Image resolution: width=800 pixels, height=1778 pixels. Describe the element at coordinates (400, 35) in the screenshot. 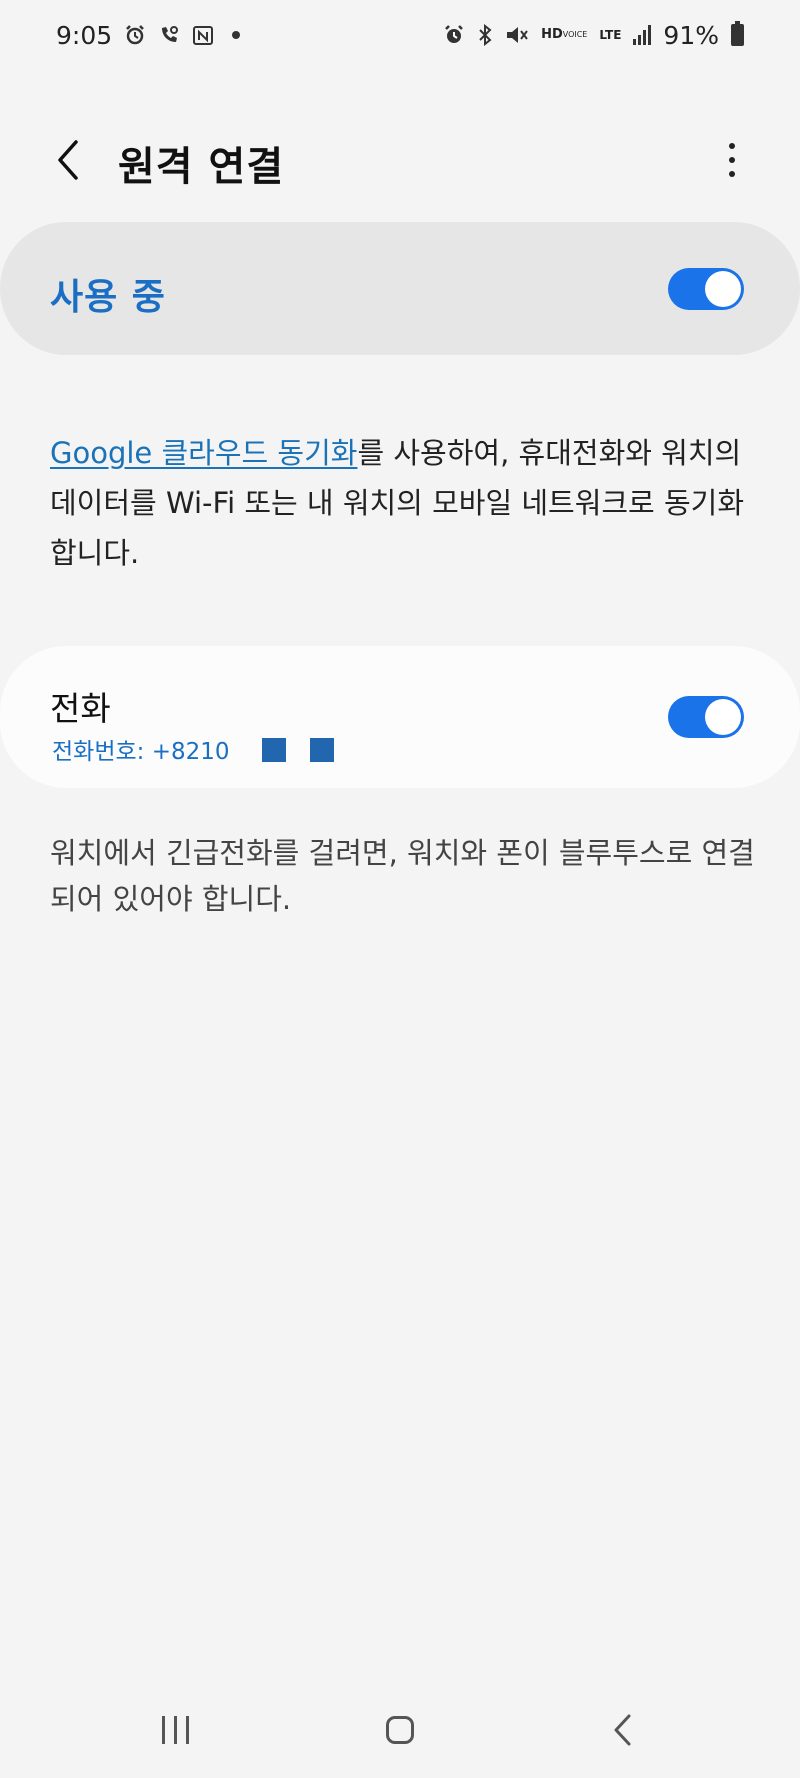

I see `status-bar: 9:05 HD VOICE LTE 91%` at that location.